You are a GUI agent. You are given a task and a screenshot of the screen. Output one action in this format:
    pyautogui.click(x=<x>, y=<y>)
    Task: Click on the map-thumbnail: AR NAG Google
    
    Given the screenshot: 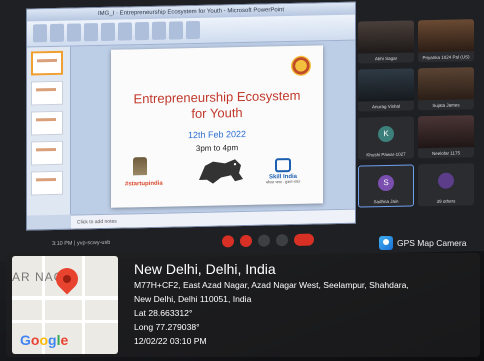 What is the action you would take?
    pyautogui.click(x=65, y=305)
    